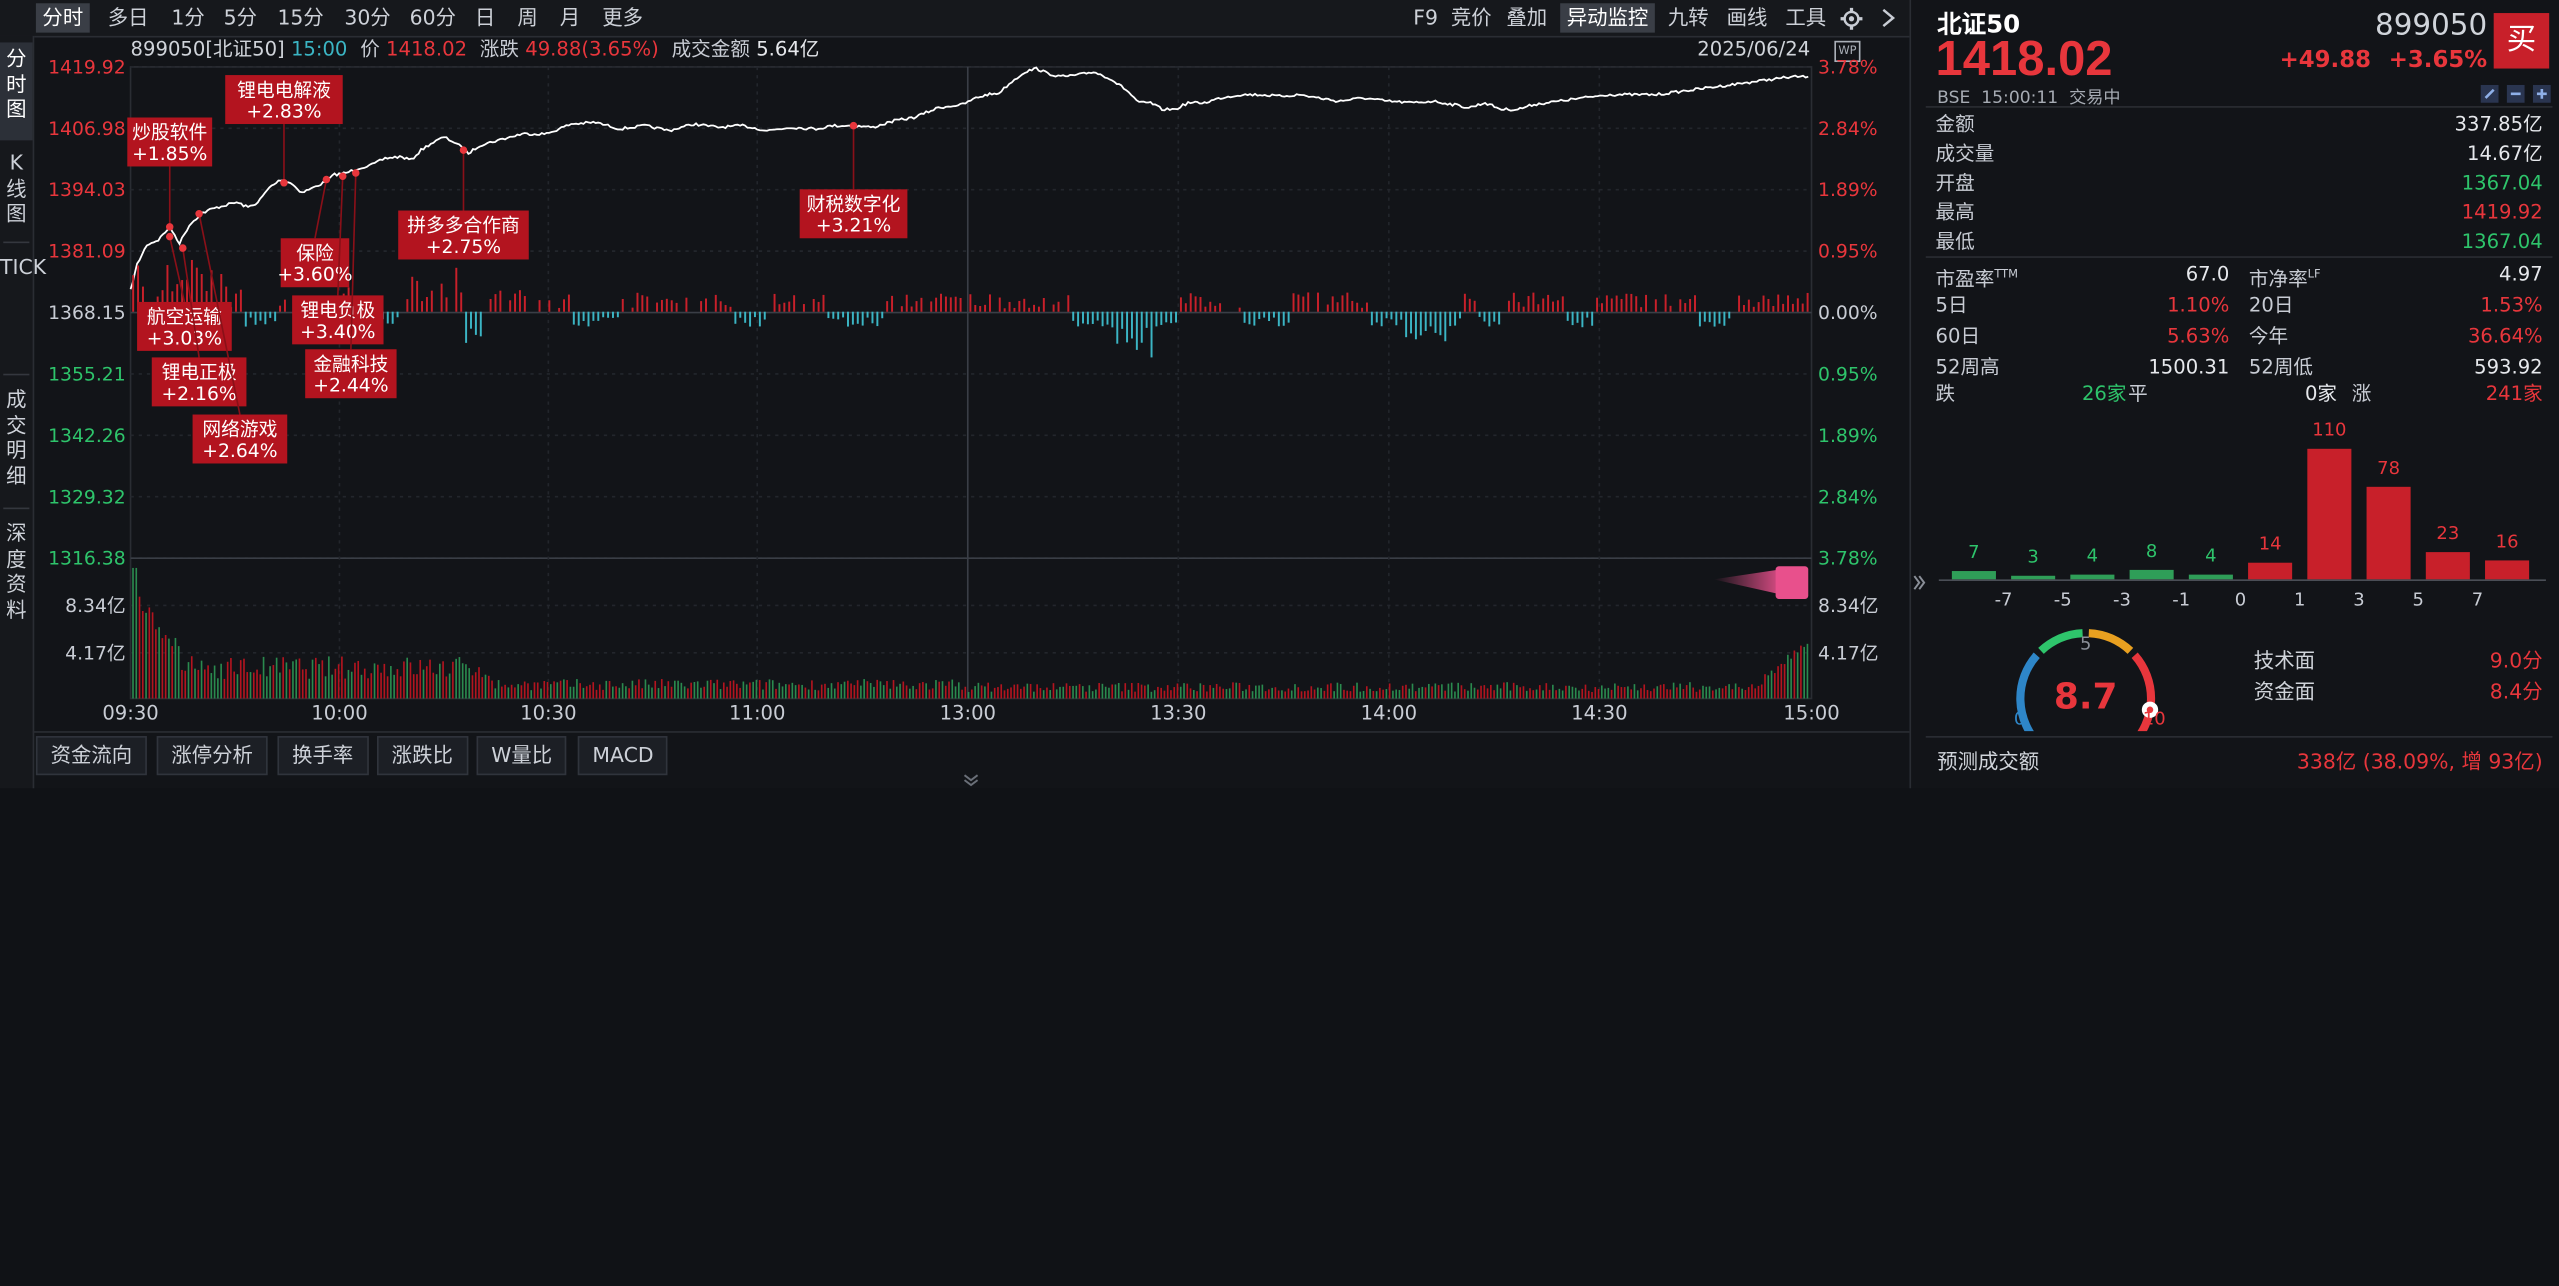 This screenshot has height=1286, width=2559. What do you see at coordinates (623, 756) in the screenshot?
I see `tab-macd: MACD` at bounding box center [623, 756].